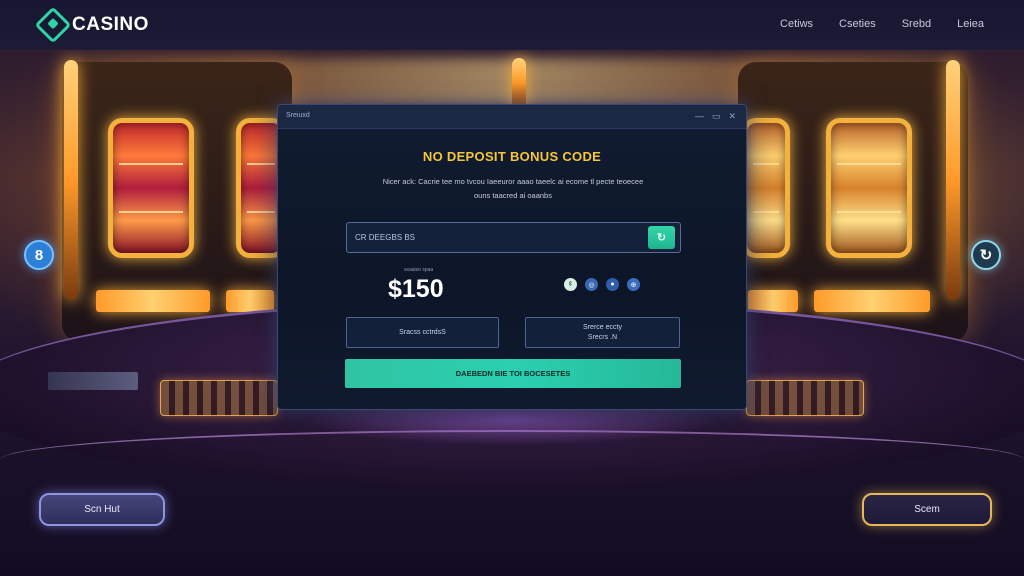 The width and height of the screenshot is (1024, 576). Describe the element at coordinates (796, 24) in the screenshot. I see `nav-link-1: Cetiws` at that location.